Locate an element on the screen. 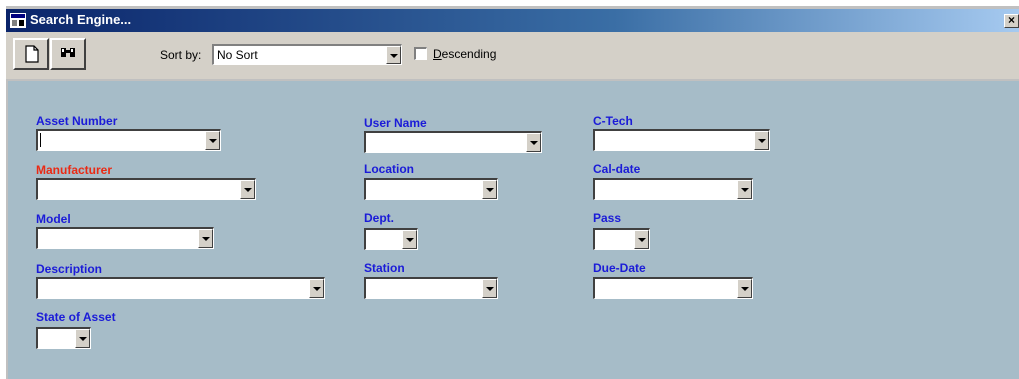 The width and height of the screenshot is (1019, 379). descending-label: Descending is located at coordinates (465, 54).